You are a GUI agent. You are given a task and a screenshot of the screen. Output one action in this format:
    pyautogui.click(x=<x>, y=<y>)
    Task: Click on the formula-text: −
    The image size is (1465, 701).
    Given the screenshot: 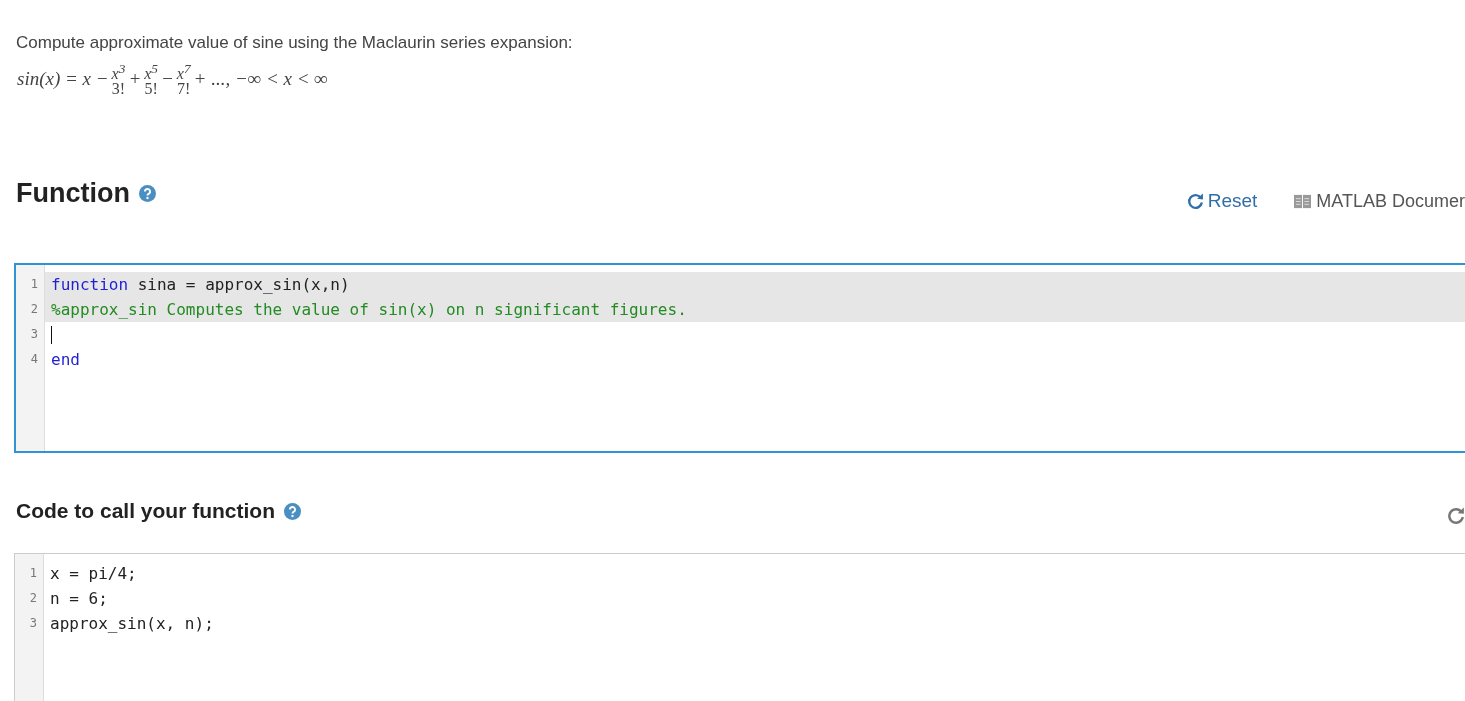 What is the action you would take?
    pyautogui.click(x=167, y=78)
    